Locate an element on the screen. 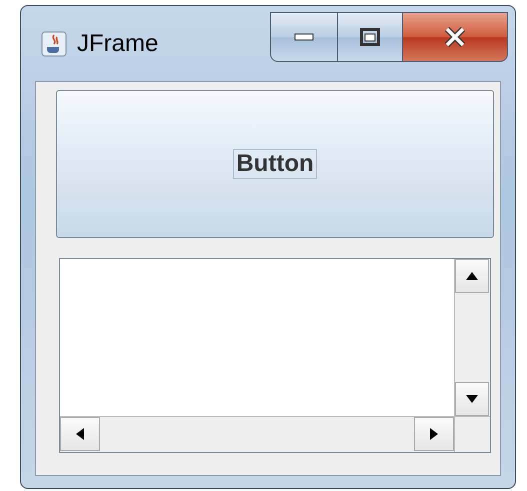  window-title: JFrame is located at coordinates (117, 44).